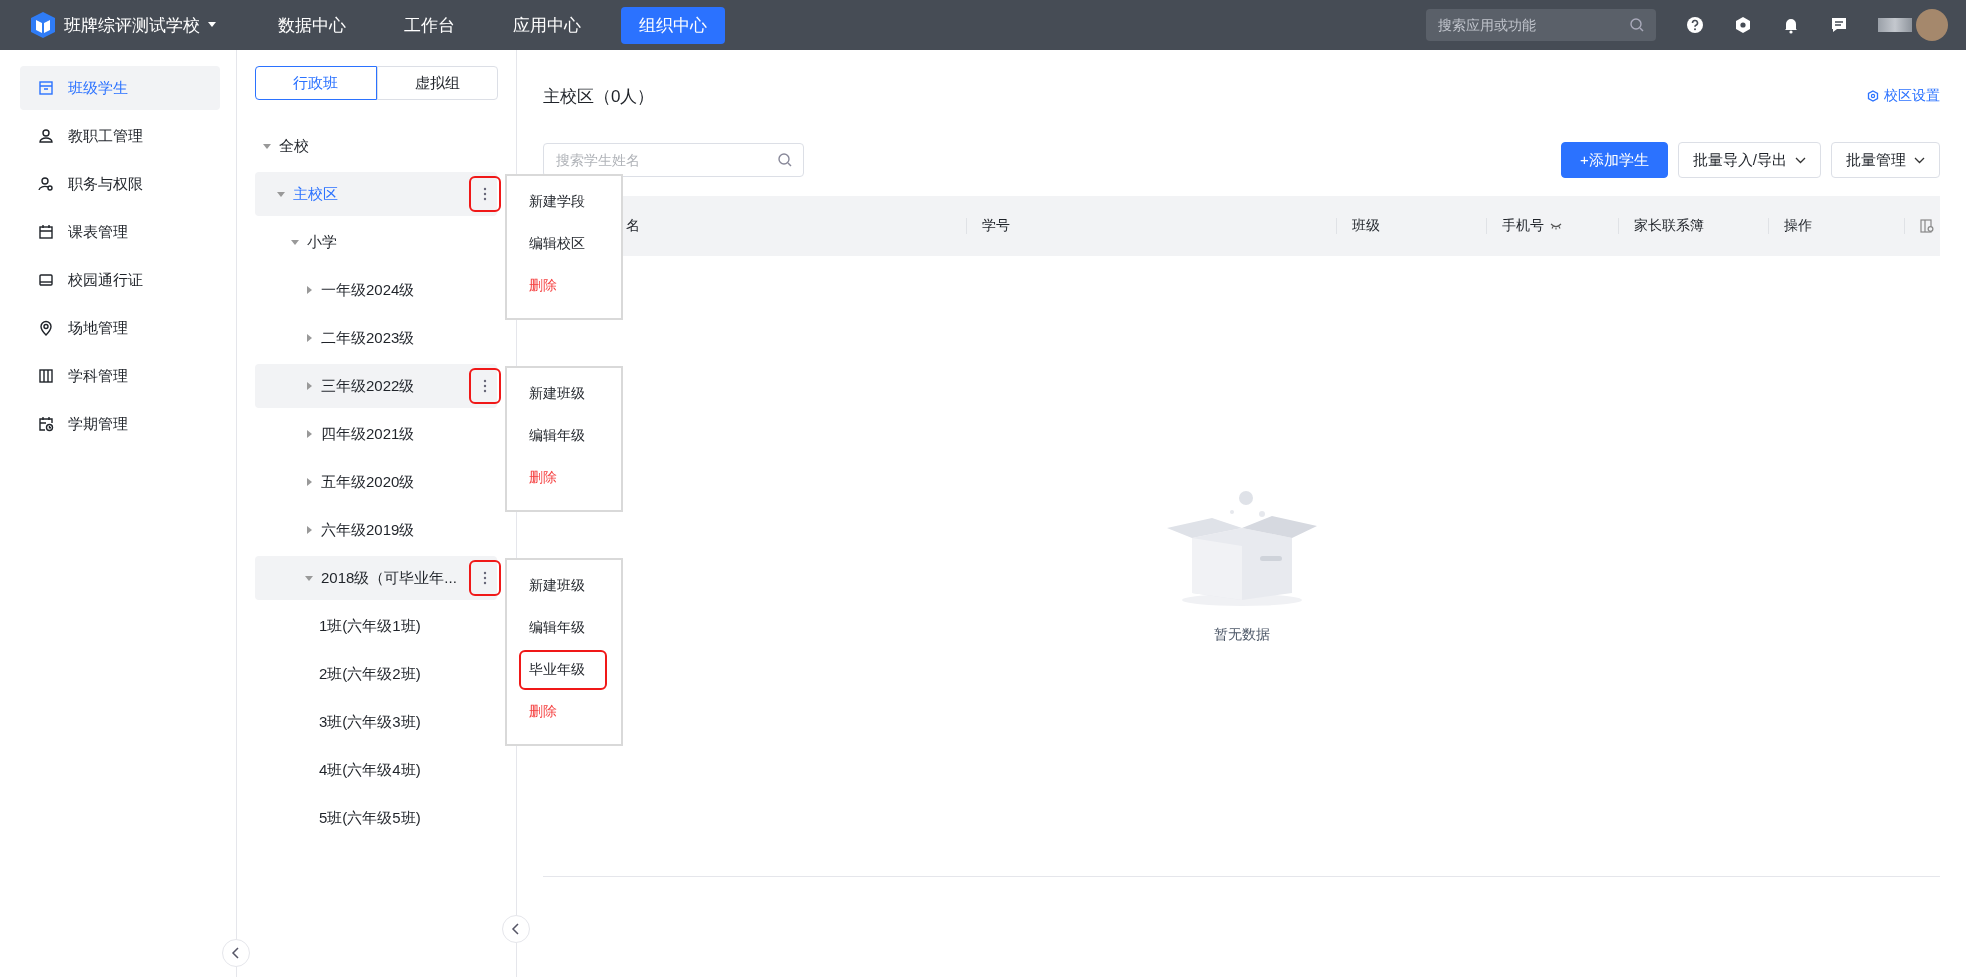 The width and height of the screenshot is (1966, 977). I want to click on sidebar-item: 职务与权限, so click(120, 184).